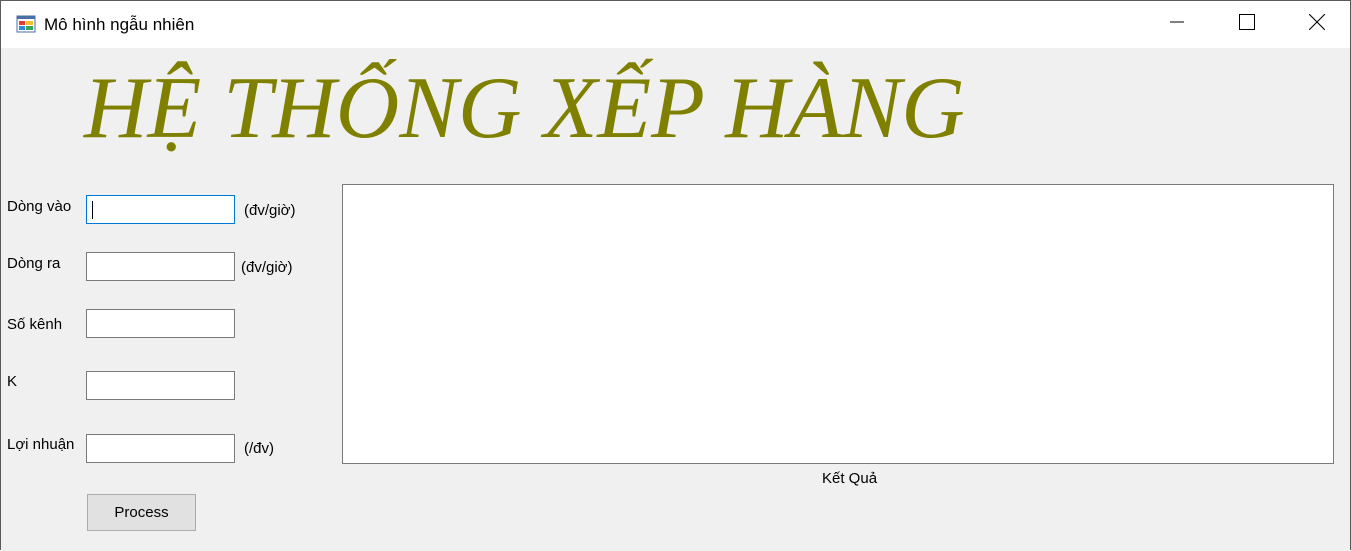  I want to click on profit-input, so click(160, 448).